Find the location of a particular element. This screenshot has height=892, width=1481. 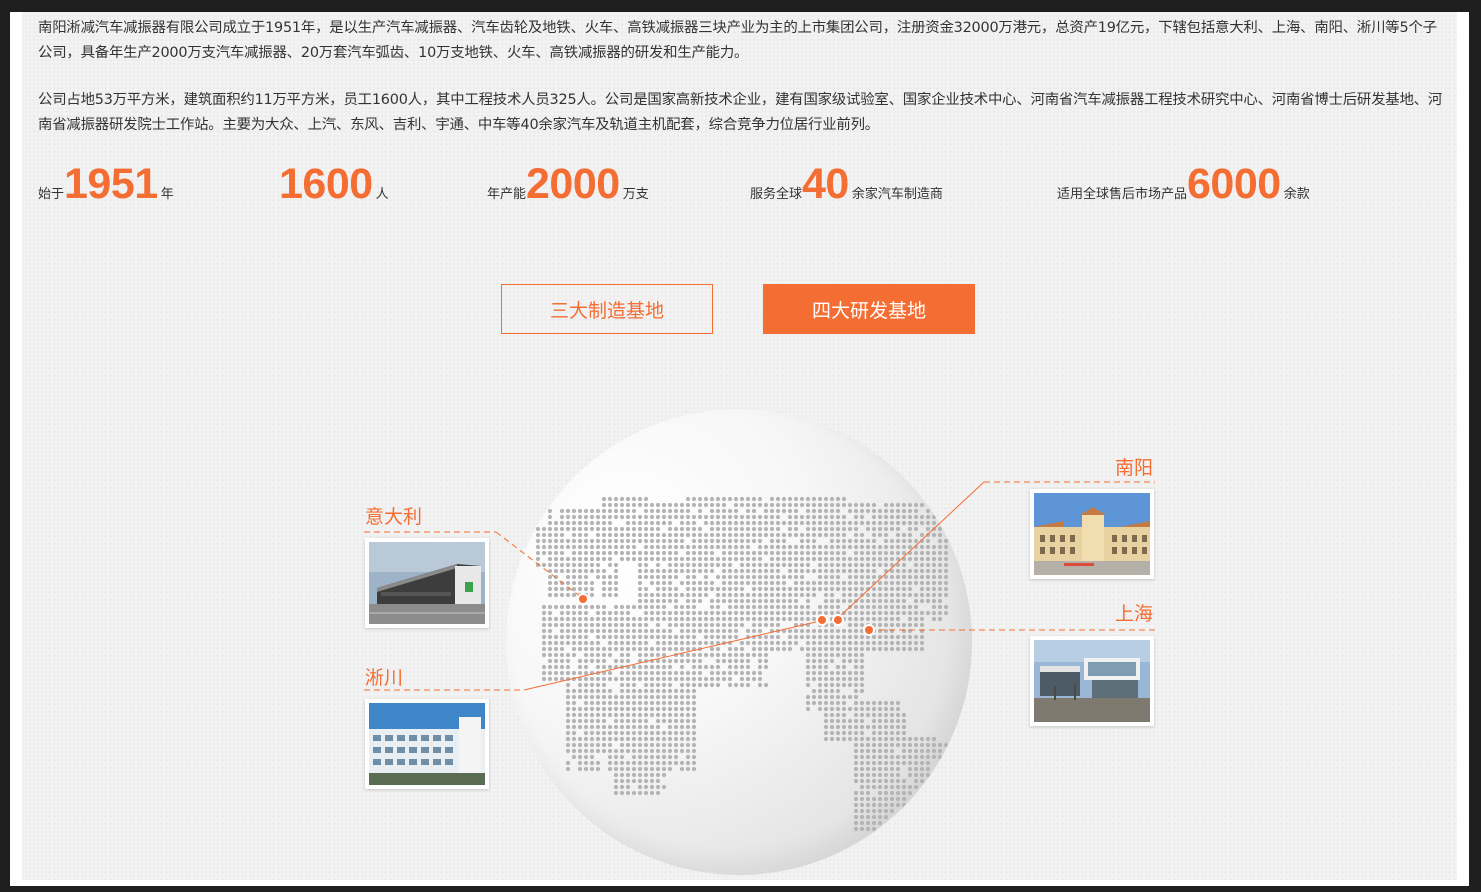

italy-factory-photo is located at coordinates (427, 583).